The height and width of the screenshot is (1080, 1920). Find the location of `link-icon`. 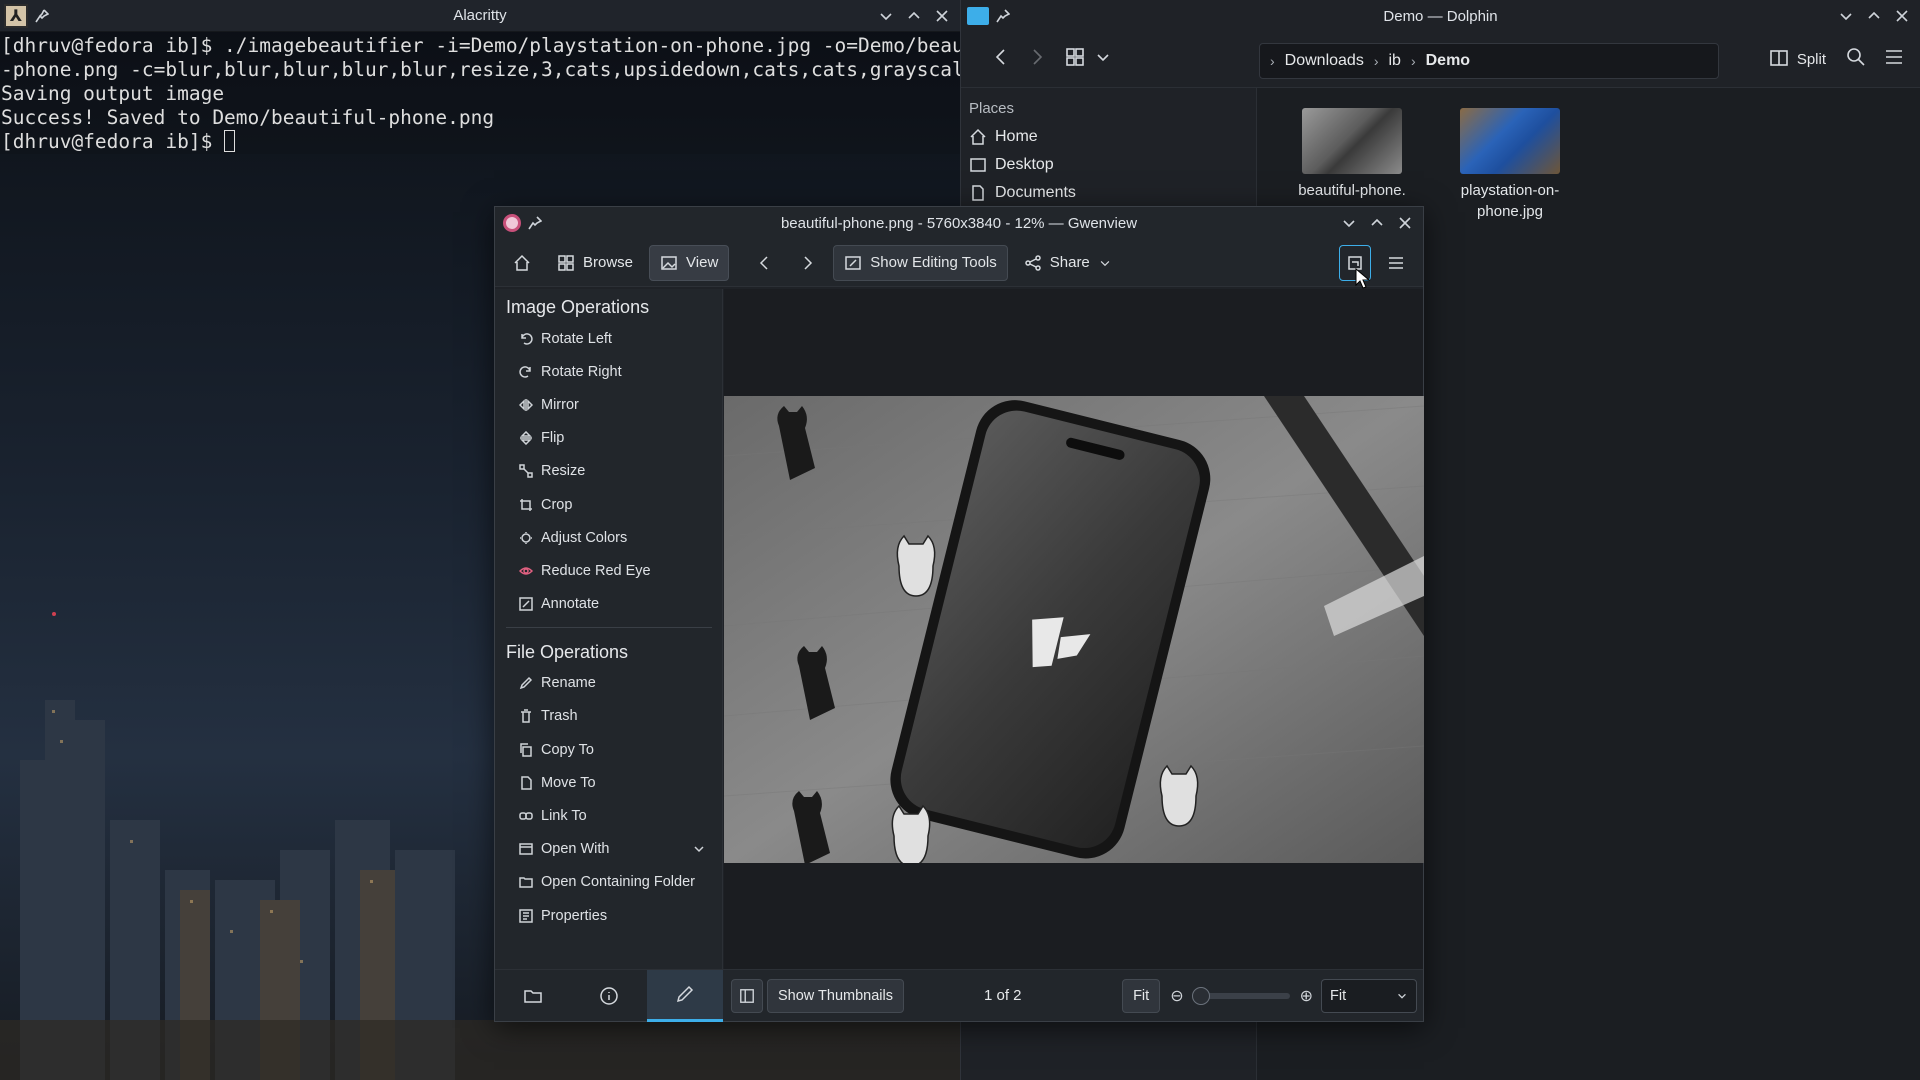

link-icon is located at coordinates (526, 816).